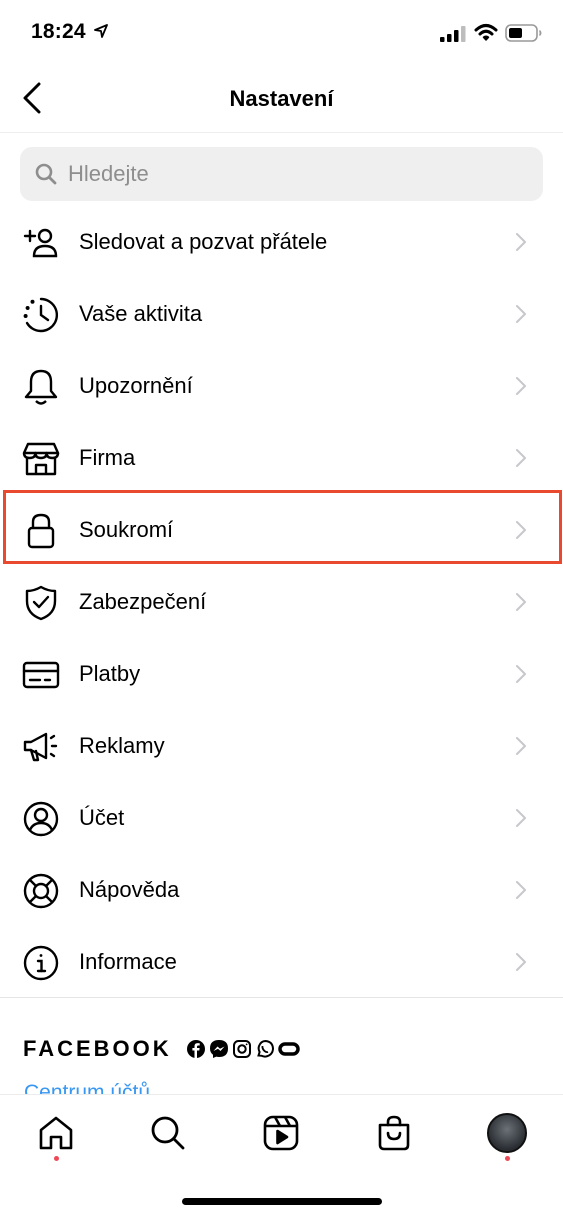 The image size is (563, 1219). Describe the element at coordinates (453, 34) in the screenshot. I see `cellular-signal-icon` at that location.